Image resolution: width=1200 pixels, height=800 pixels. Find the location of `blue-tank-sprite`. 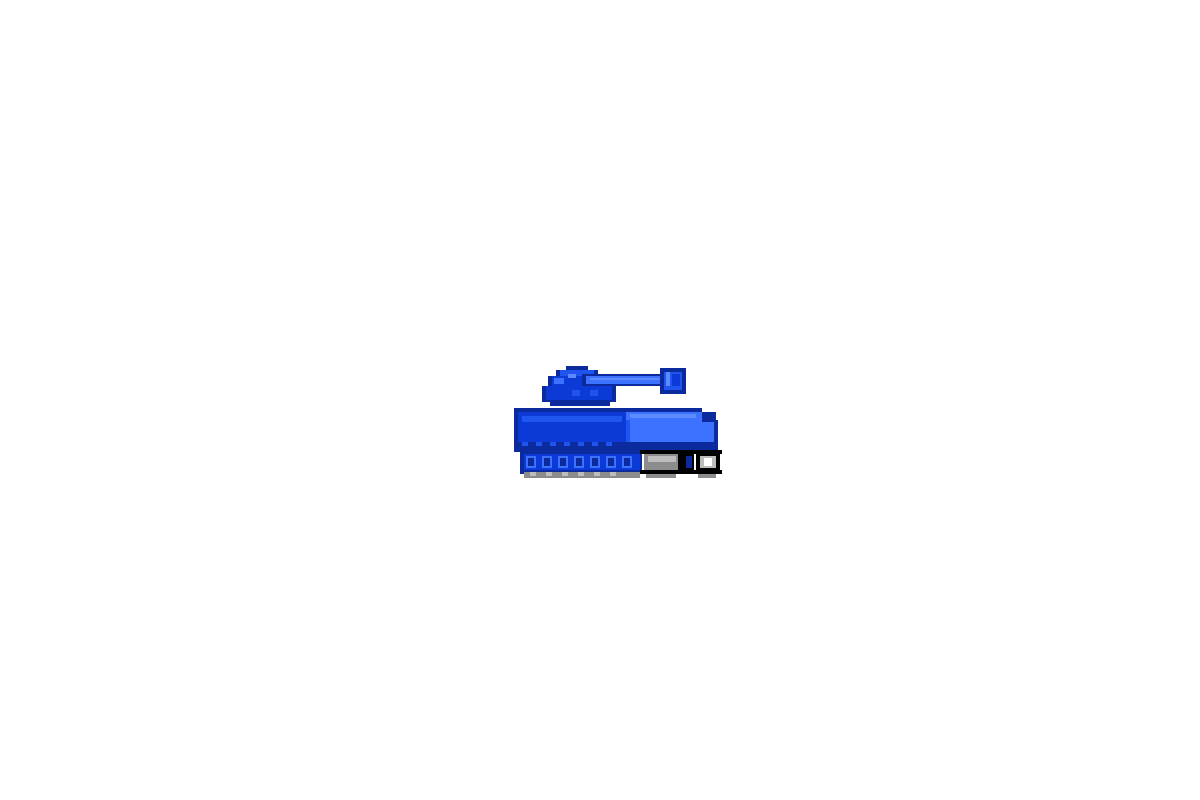

blue-tank-sprite is located at coordinates (620, 422).